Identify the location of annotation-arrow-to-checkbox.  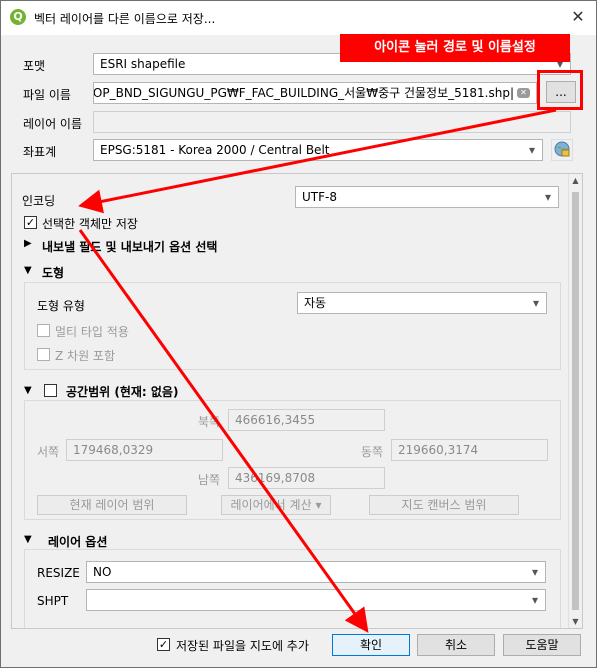
(317, 161).